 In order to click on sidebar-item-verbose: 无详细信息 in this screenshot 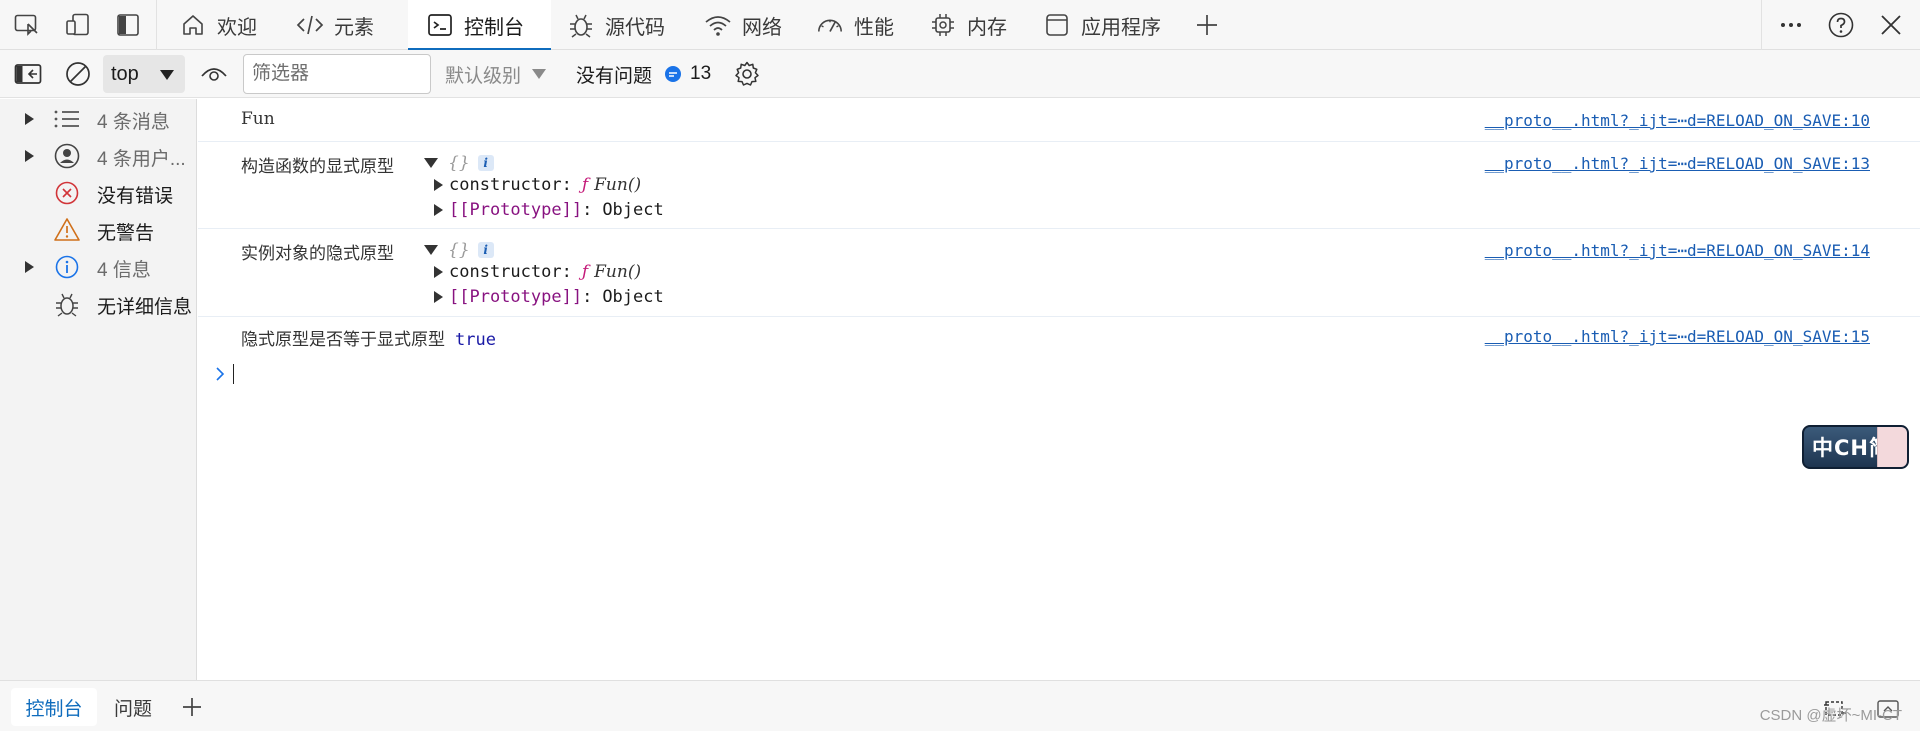, I will do `click(98, 304)`.